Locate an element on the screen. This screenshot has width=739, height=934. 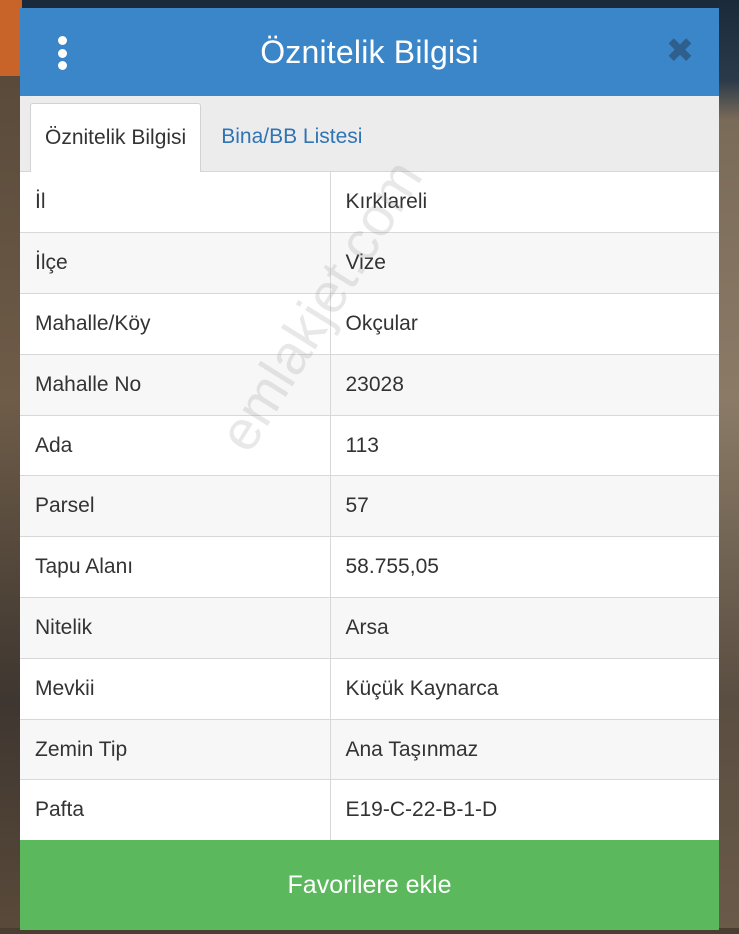
table-row: Mahalle/Köy Okçular is located at coordinates (369, 324).